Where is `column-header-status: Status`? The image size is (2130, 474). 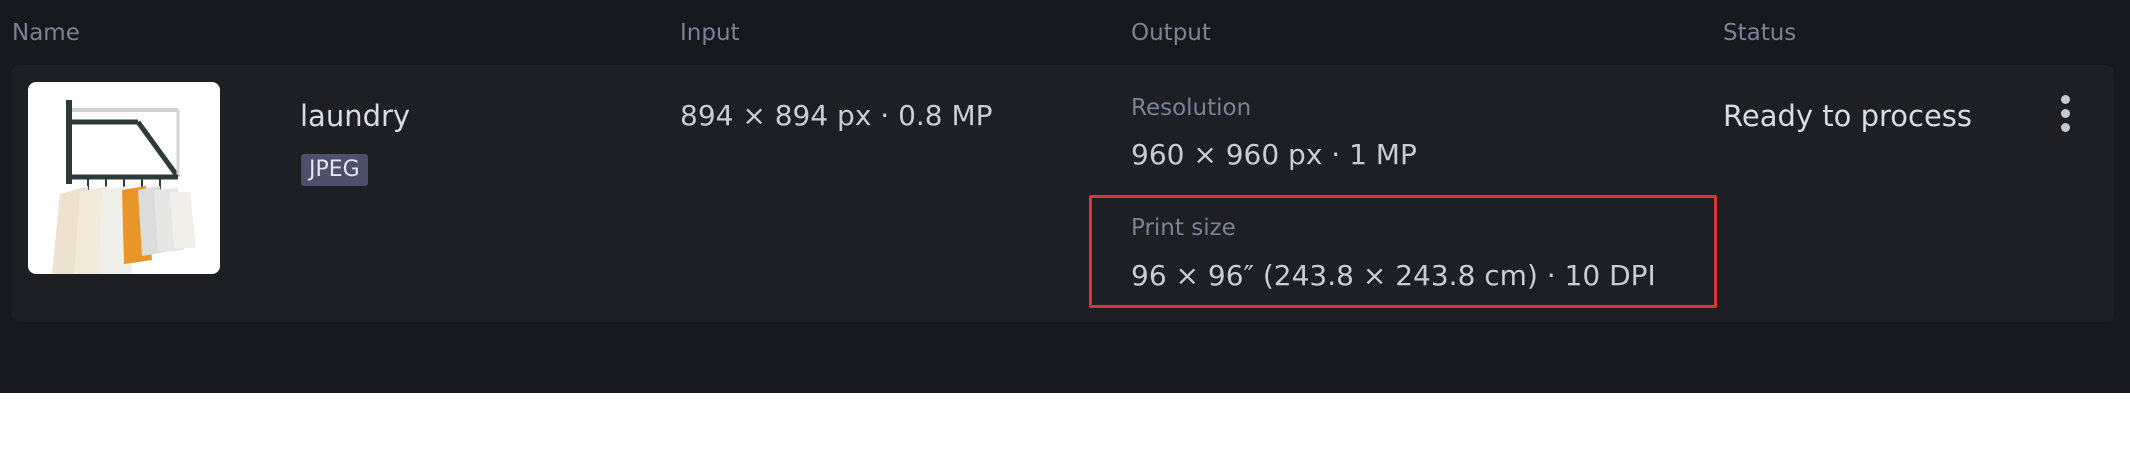
column-header-status: Status is located at coordinates (1760, 33).